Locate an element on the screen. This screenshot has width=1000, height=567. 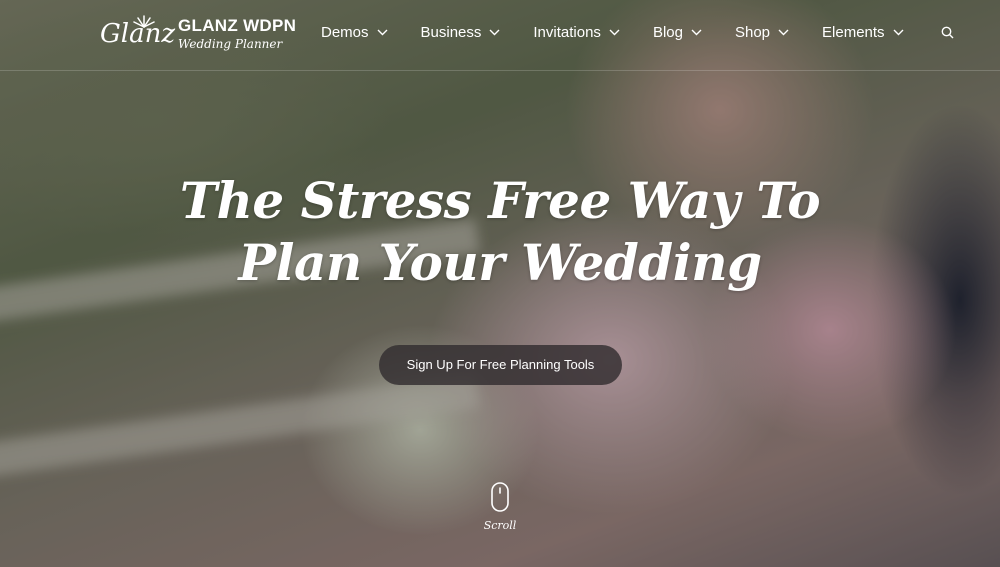
scroll-indicator: Scroll is located at coordinates (500, 507).